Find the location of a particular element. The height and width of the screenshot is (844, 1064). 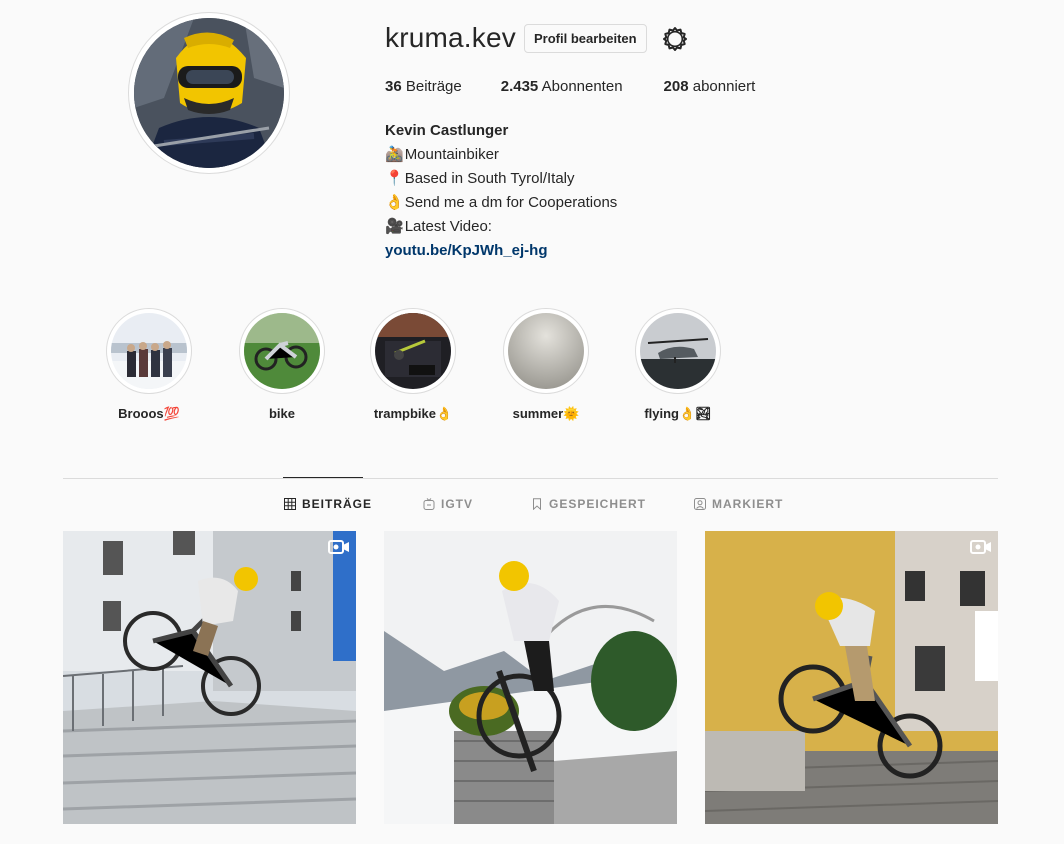

tab-saved: GESPEICHERT is located at coordinates (588, 504).